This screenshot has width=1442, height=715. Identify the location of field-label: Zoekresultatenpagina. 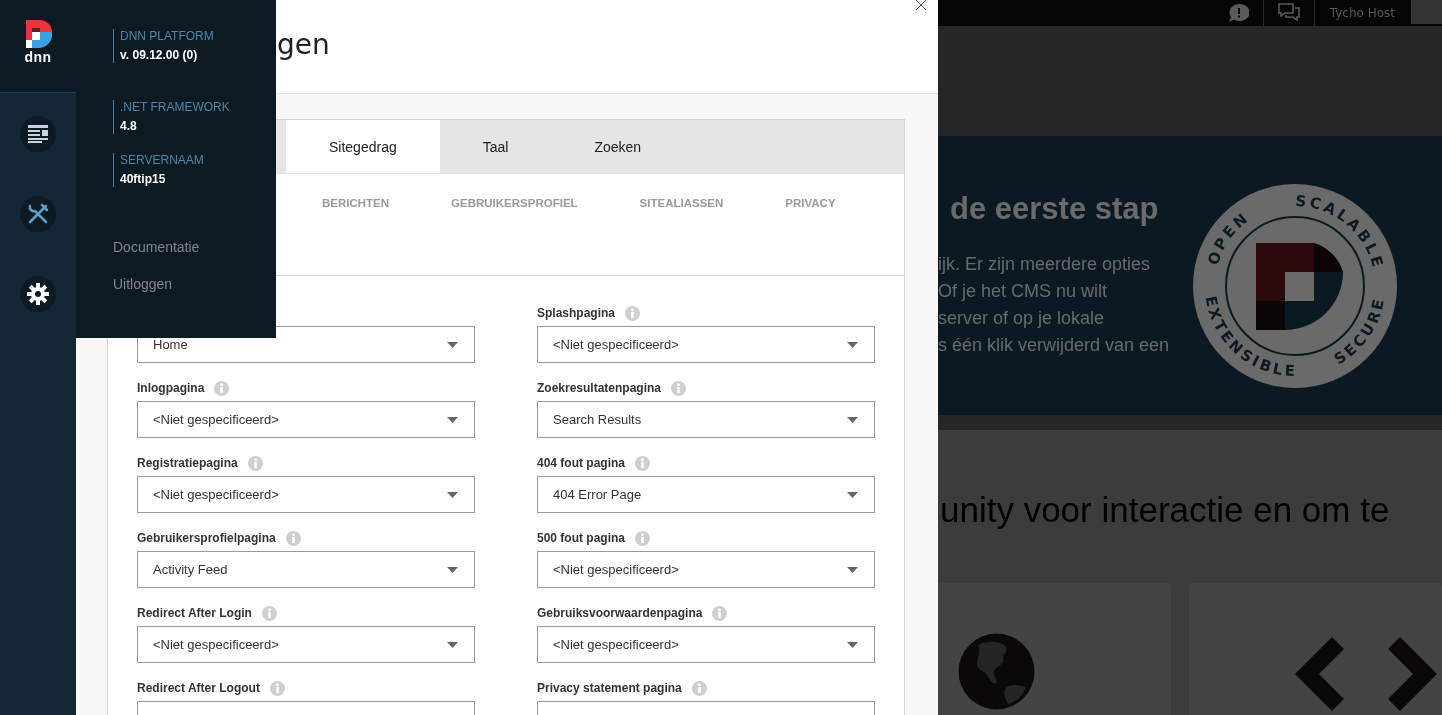
(599, 388).